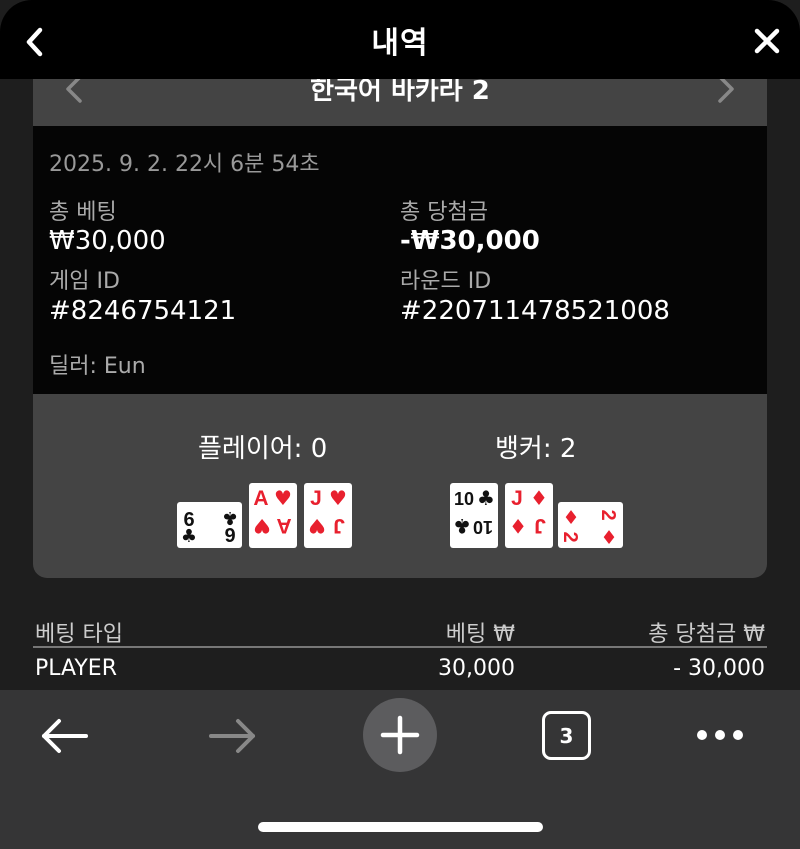  What do you see at coordinates (400, 43) in the screenshot?
I see `page-title: 내역` at bounding box center [400, 43].